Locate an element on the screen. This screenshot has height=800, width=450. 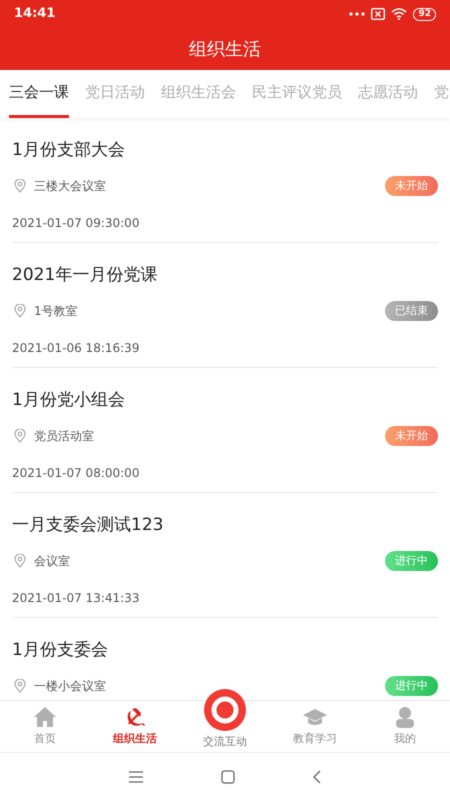
home-icon is located at coordinates (45, 717).